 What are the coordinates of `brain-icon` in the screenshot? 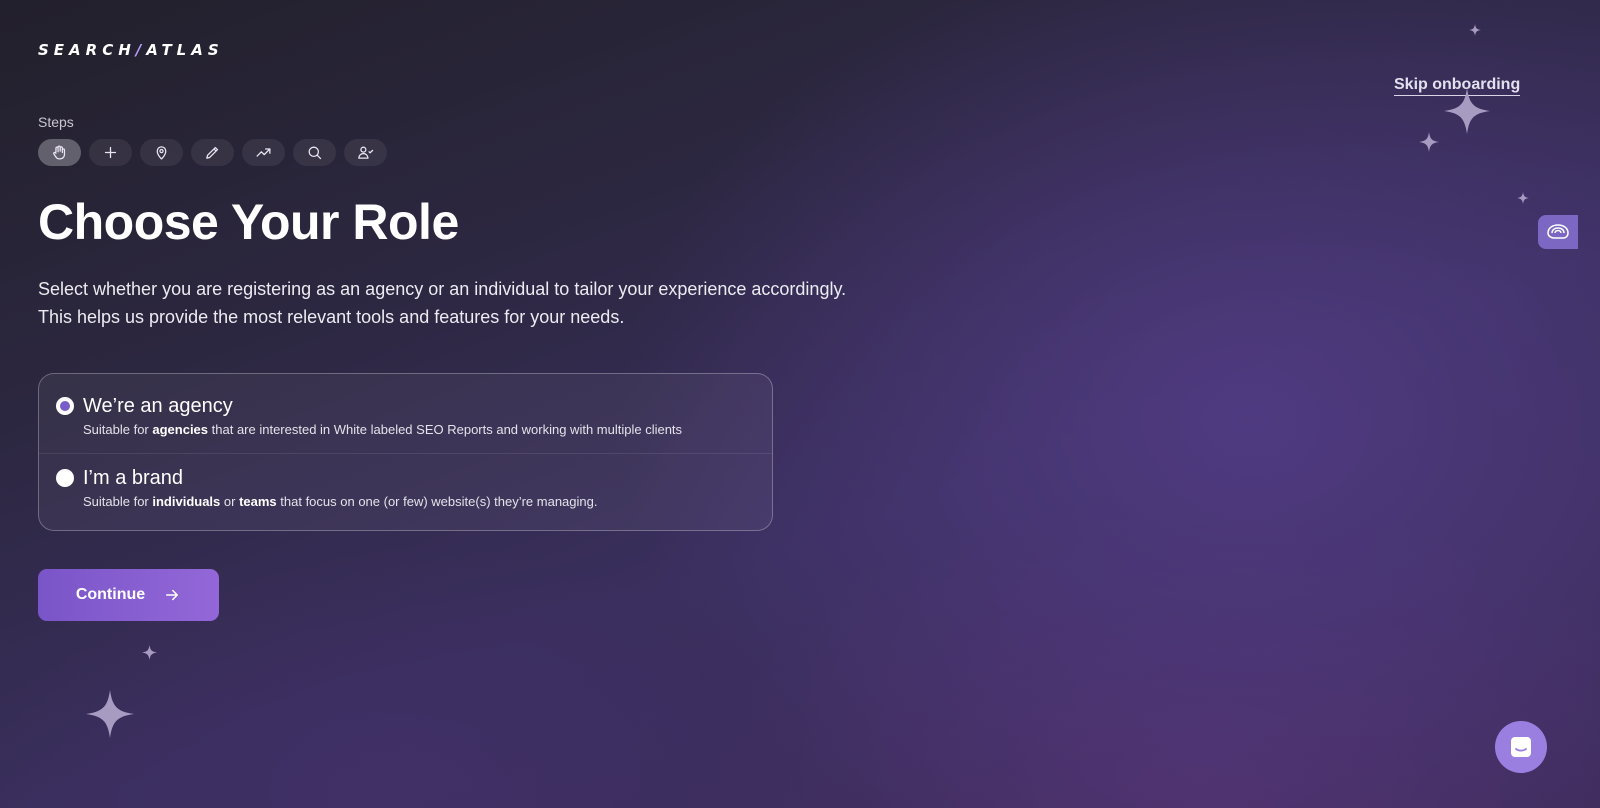 It's located at (1558, 231).